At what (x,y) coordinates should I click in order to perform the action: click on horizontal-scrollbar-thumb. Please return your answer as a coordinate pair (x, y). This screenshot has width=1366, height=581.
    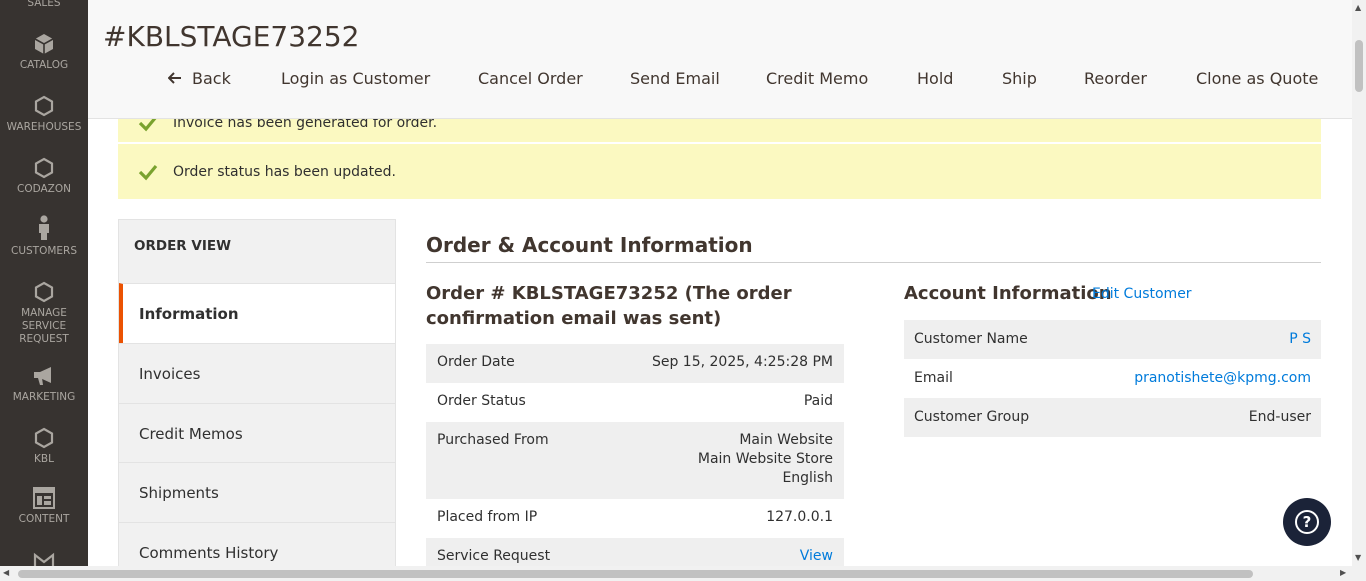
    Looking at the image, I should click on (635, 574).